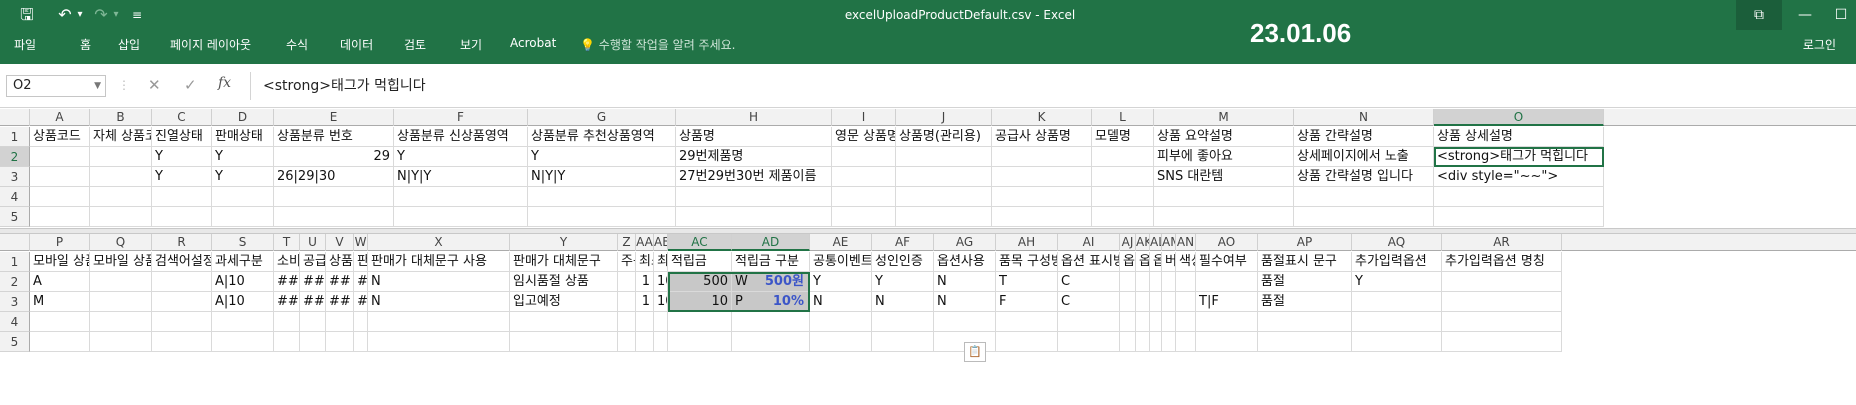 The image size is (1856, 405). I want to click on cell-ah2: T, so click(1027, 282).